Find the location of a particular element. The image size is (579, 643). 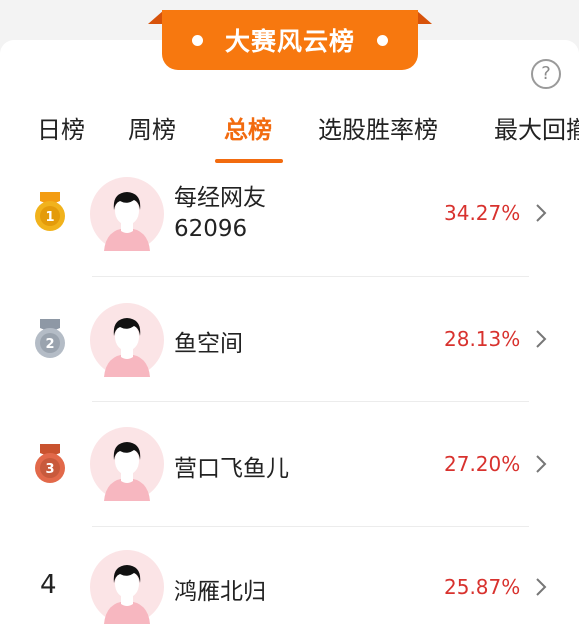

bronze-medal-icon: 3 is located at coordinates (50, 463).